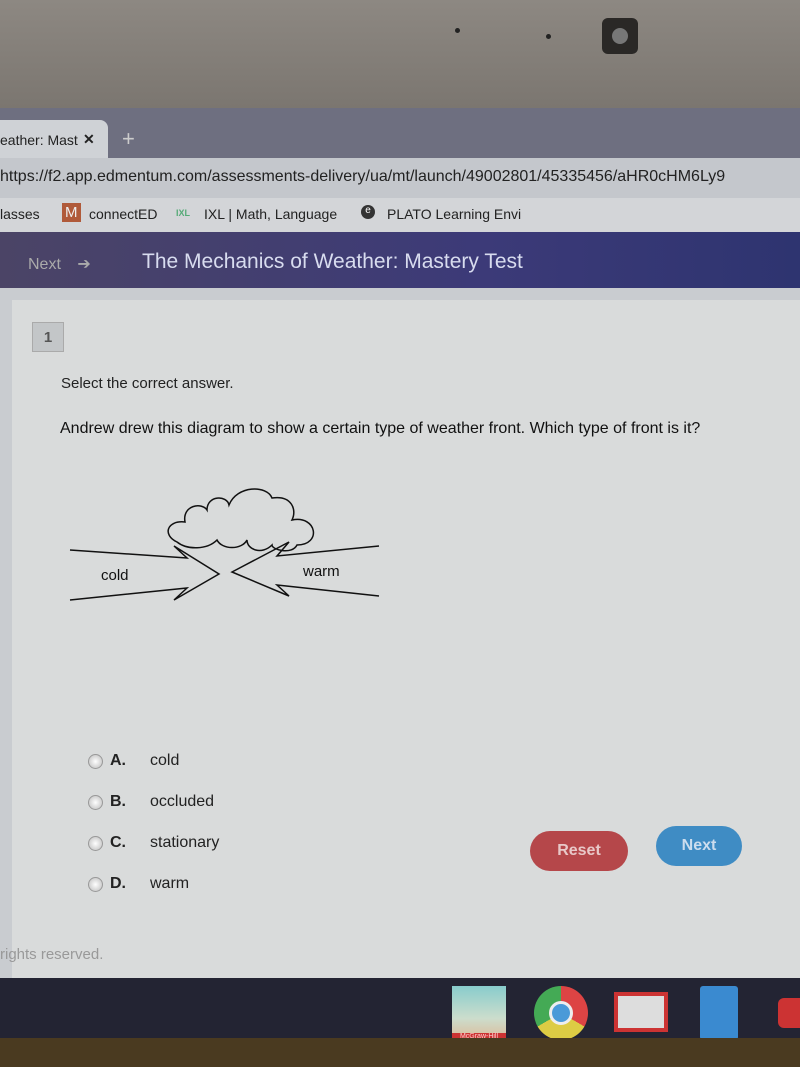 The image size is (800, 1067). I want to click on option-letter: C., so click(118, 842).